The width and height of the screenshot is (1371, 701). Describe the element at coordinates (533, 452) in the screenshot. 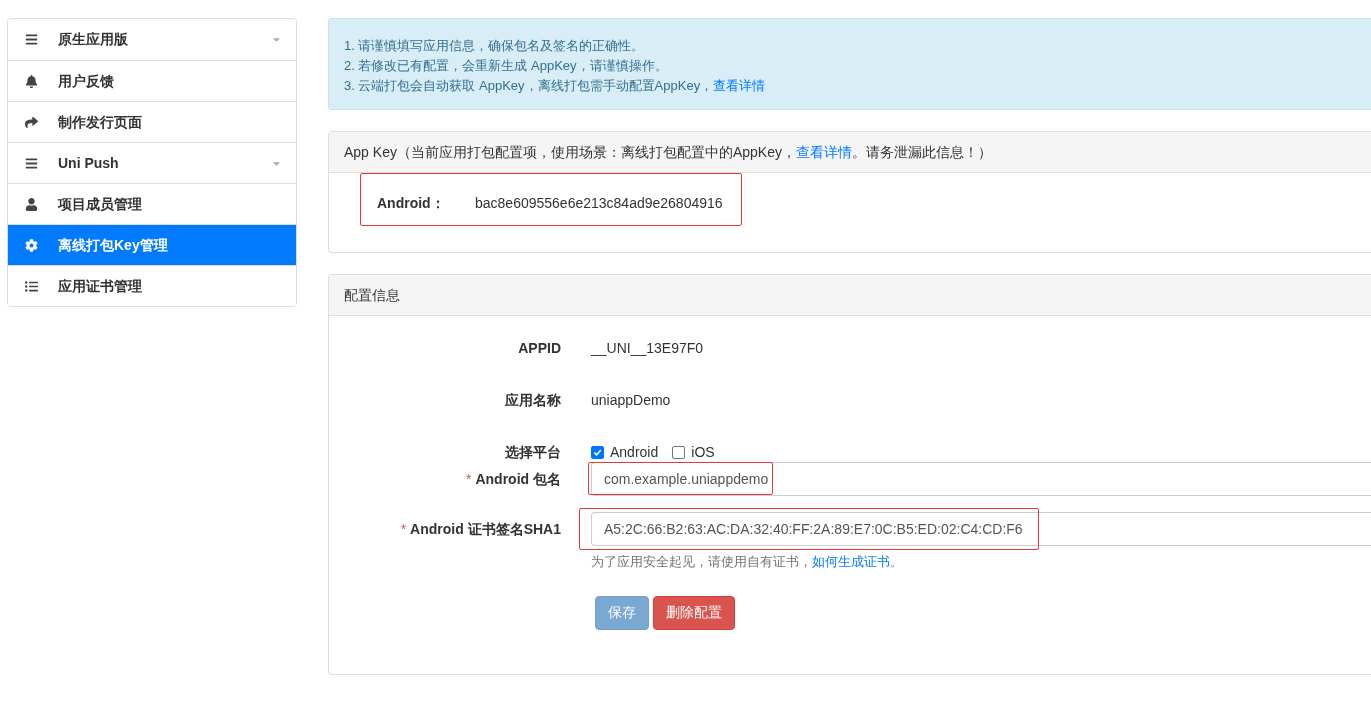

I see `field-label: 选择平台` at that location.